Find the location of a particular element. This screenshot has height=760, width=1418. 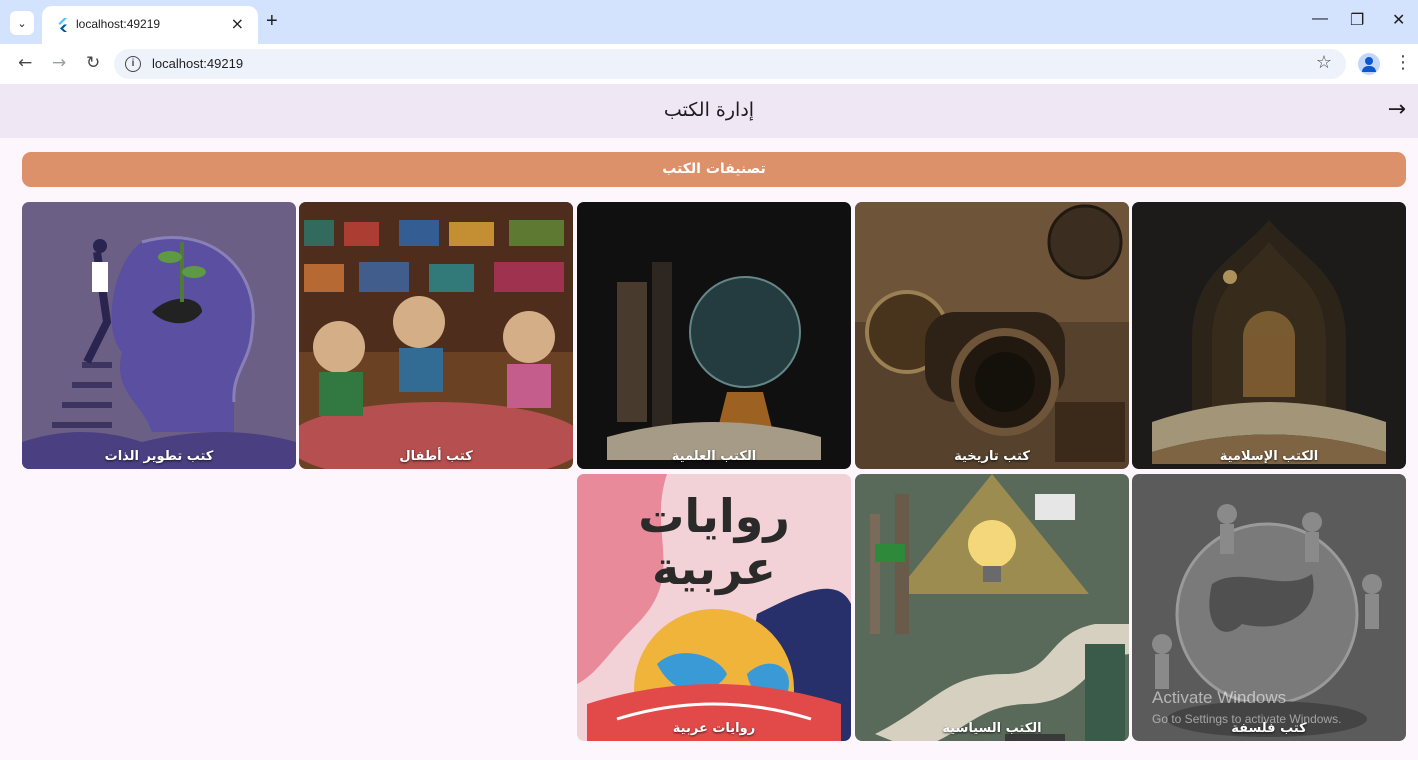

category-card-political: الكتب السياسية is located at coordinates (992, 607).